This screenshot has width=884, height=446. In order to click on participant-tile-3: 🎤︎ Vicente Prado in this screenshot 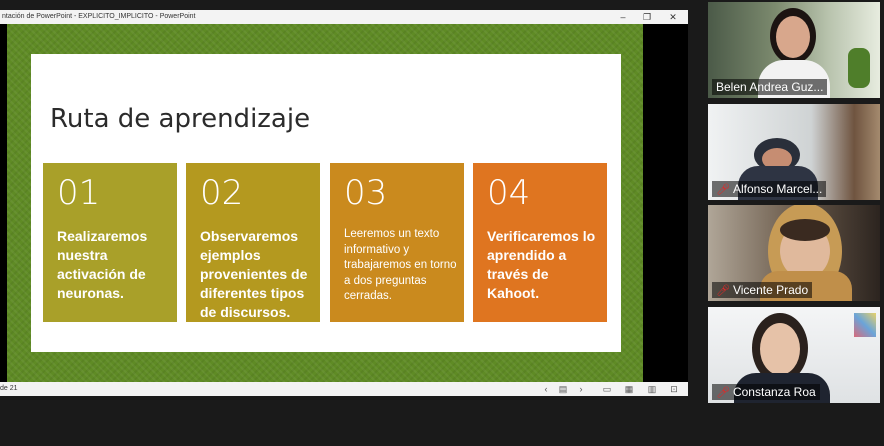, I will do `click(794, 253)`.